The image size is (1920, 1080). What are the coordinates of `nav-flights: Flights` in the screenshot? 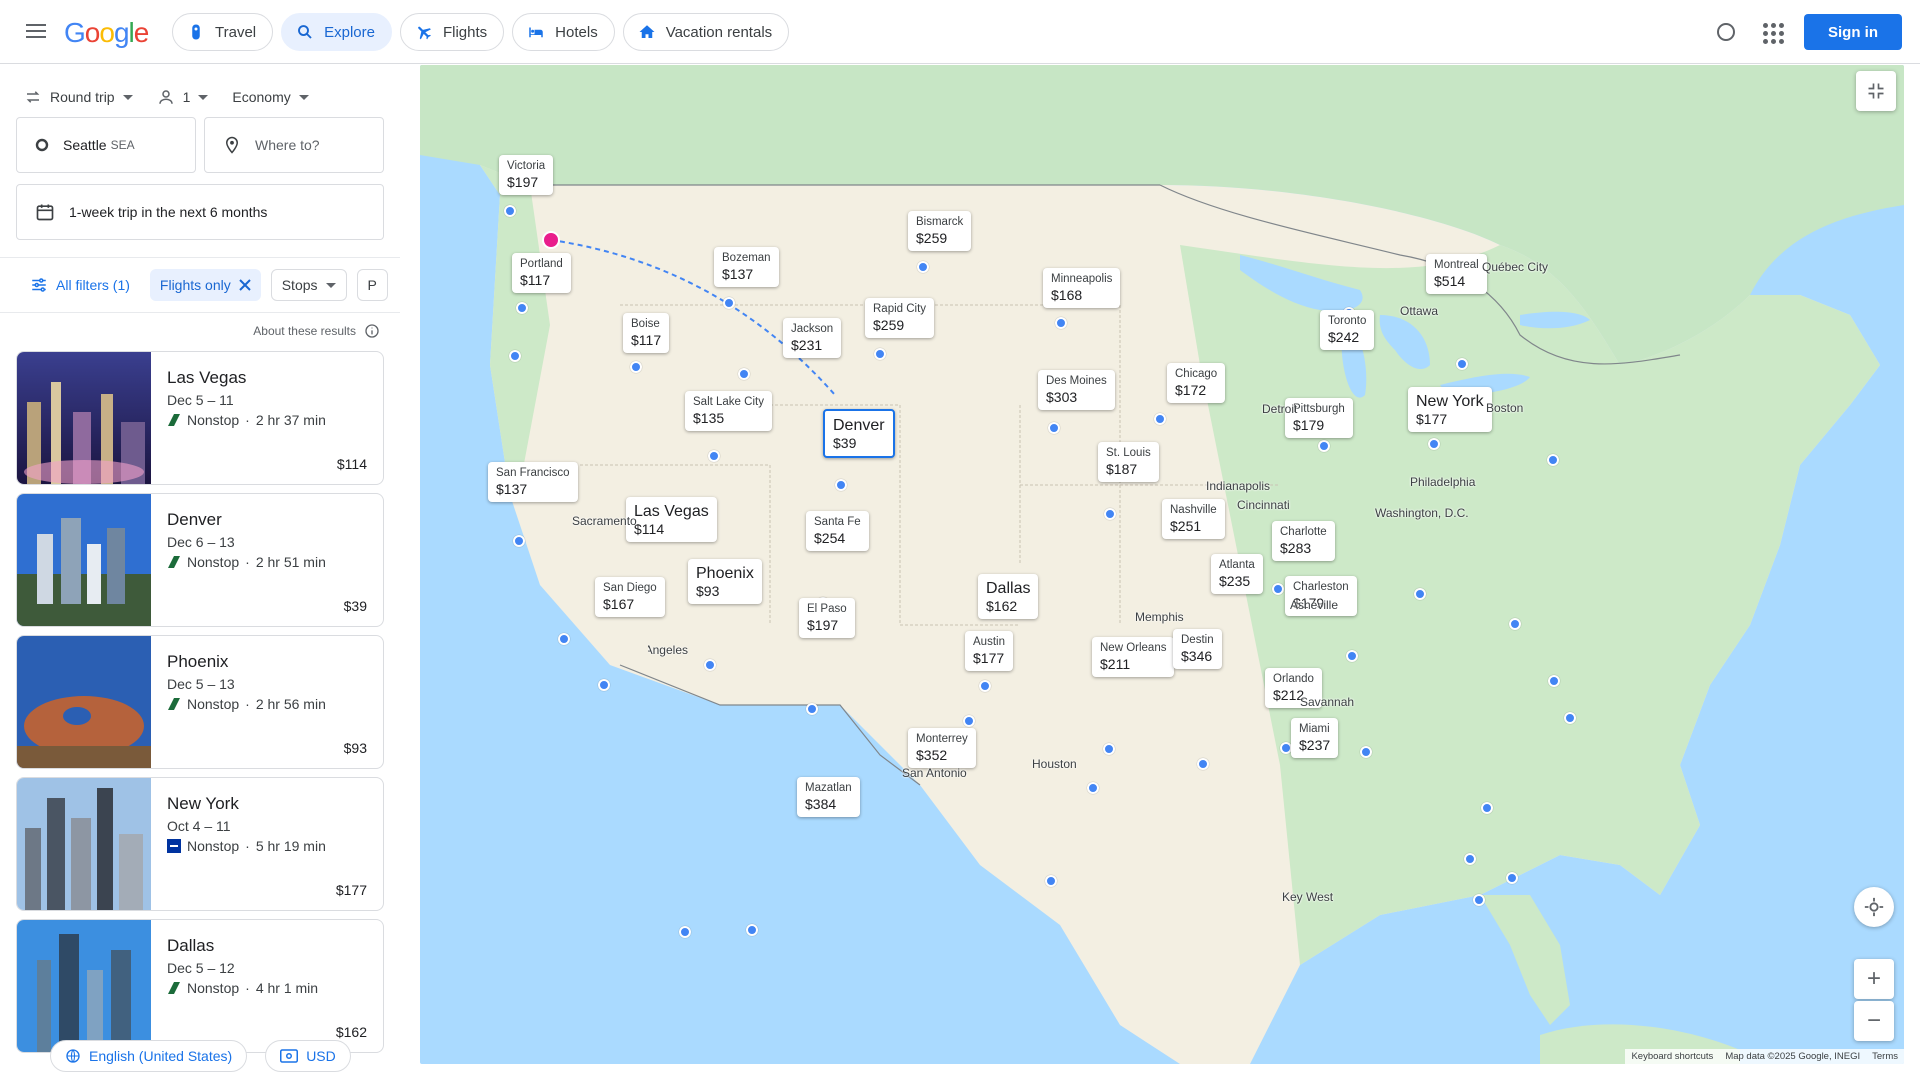 It's located at (452, 32).